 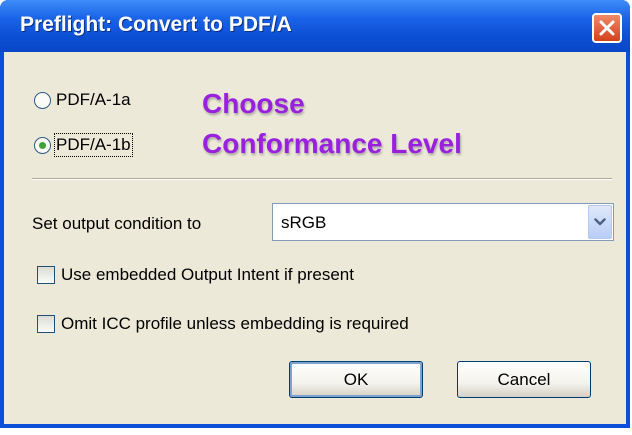 I want to click on title-bar: Preflight: Convert to PDF/A, so click(x=315, y=26).